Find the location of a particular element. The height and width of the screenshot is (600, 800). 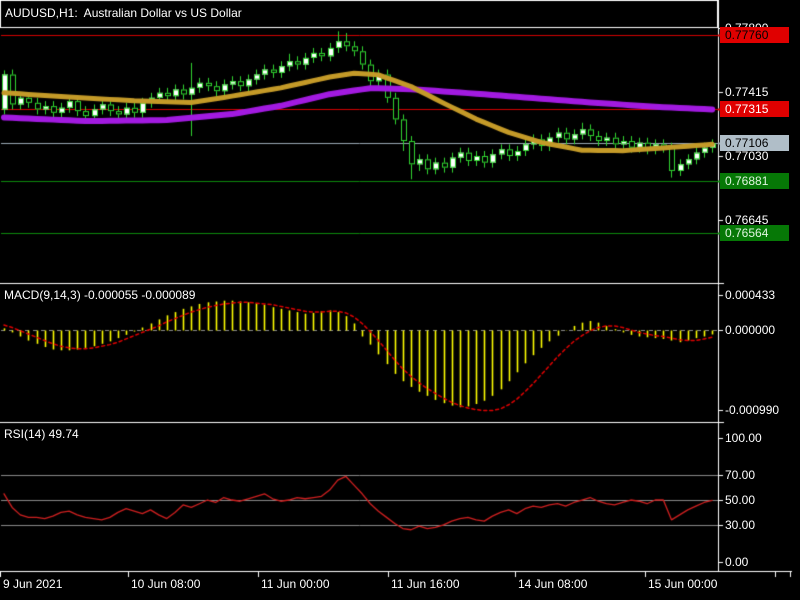

price-axis is located at coordinates (759, 285).